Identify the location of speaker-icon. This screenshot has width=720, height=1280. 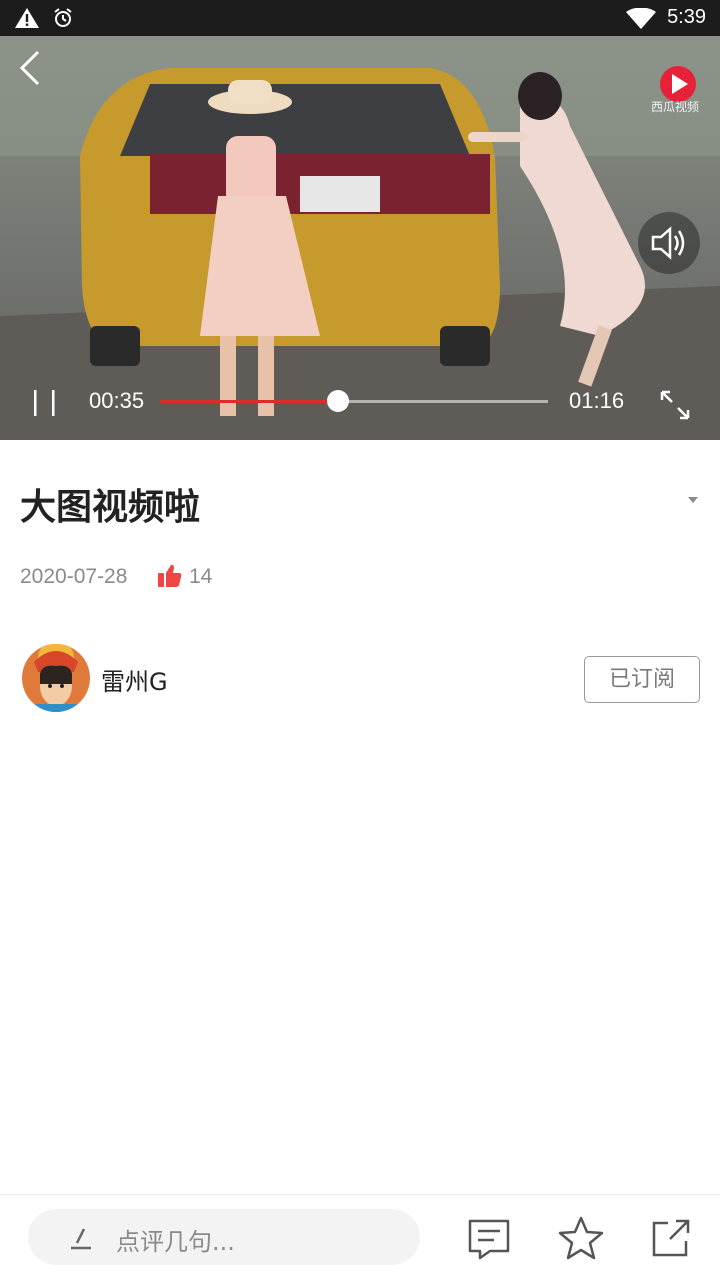
(668, 243).